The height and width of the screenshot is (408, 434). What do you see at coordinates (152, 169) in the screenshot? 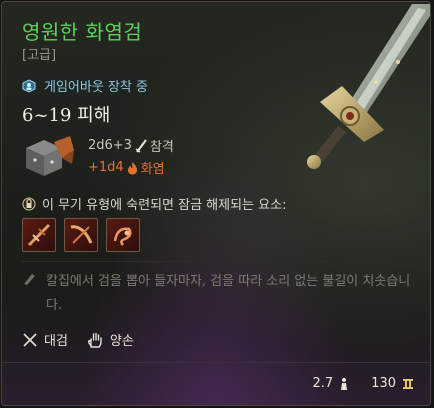
I see `bonus-type: 화염` at bounding box center [152, 169].